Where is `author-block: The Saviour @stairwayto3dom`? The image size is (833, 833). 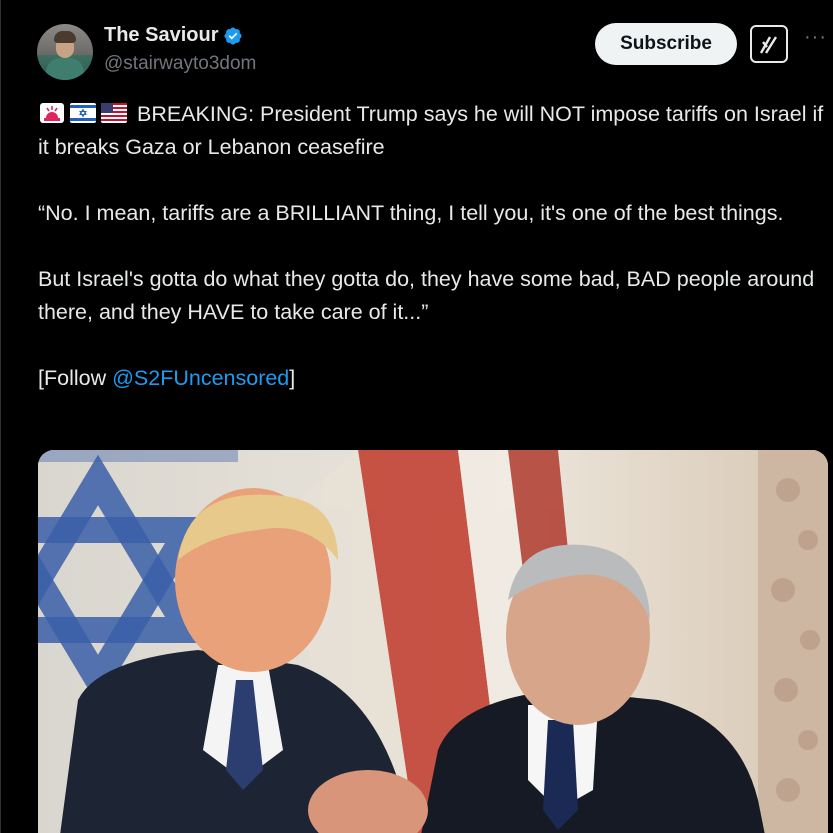 author-block: The Saviour @stairwayto3dom is located at coordinates (180, 49).